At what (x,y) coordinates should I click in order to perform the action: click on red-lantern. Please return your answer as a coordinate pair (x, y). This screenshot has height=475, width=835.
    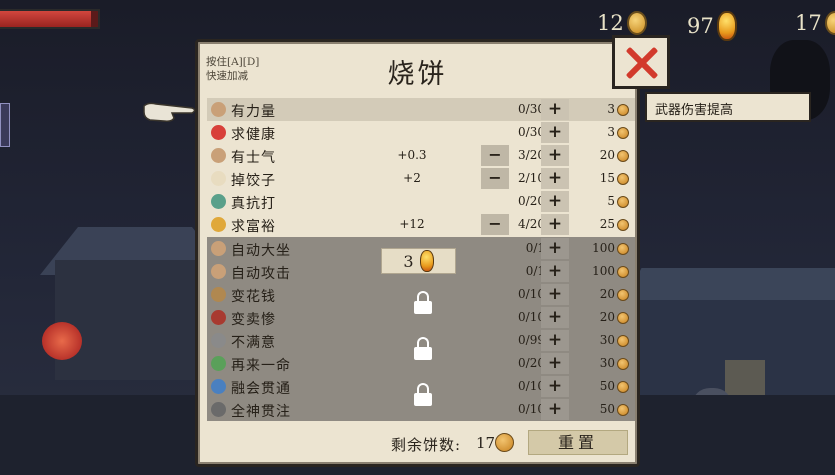
    Looking at the image, I should click on (62, 341).